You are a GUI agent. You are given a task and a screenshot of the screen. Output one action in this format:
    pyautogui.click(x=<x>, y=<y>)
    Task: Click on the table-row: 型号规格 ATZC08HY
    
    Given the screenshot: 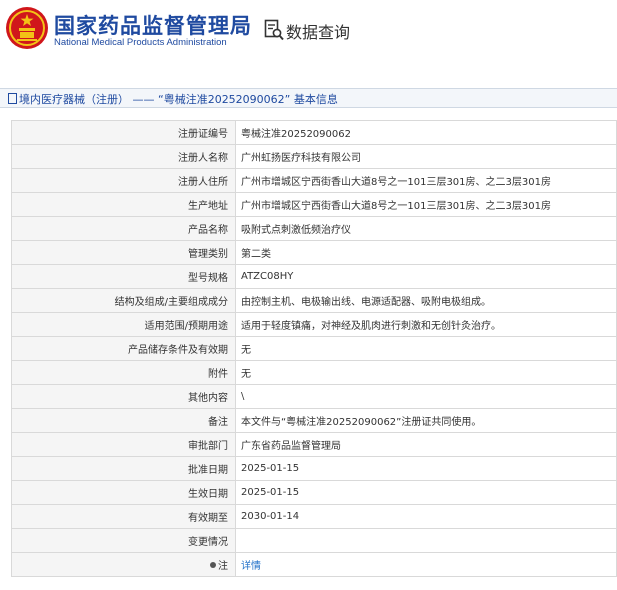 What is the action you would take?
    pyautogui.click(x=314, y=276)
    